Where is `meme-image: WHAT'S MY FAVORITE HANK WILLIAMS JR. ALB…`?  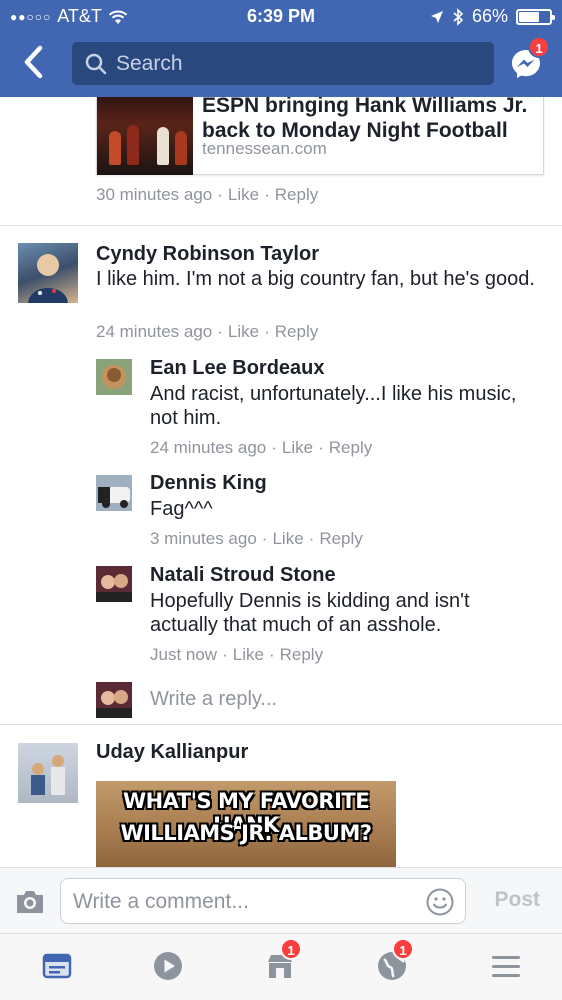
meme-image: WHAT'S MY FAVORITE HANK WILLIAMS JR. ALB… is located at coordinates (246, 824).